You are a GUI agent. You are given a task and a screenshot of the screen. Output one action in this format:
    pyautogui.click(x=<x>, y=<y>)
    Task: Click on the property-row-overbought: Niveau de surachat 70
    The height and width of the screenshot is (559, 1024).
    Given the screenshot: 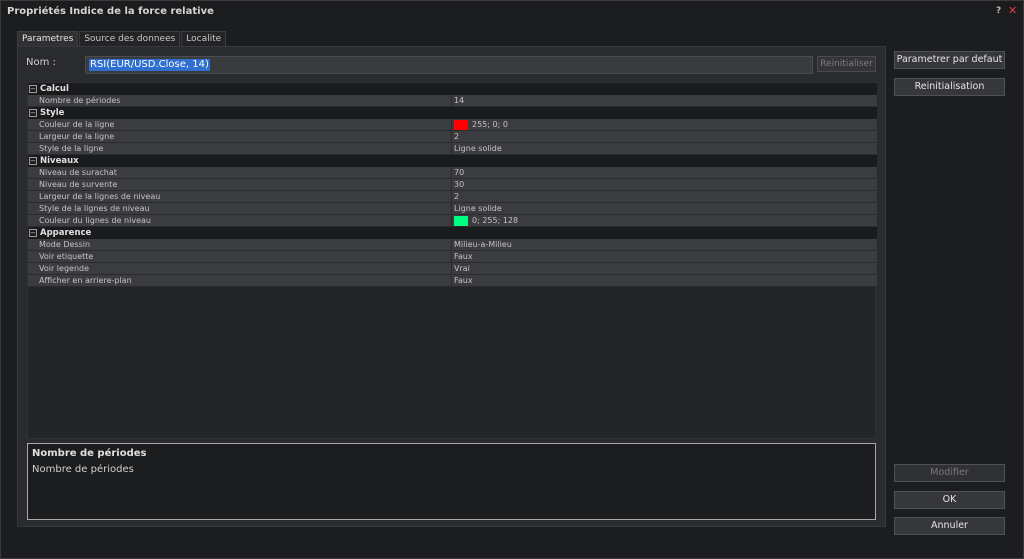 What is the action you would take?
    pyautogui.click(x=452, y=173)
    